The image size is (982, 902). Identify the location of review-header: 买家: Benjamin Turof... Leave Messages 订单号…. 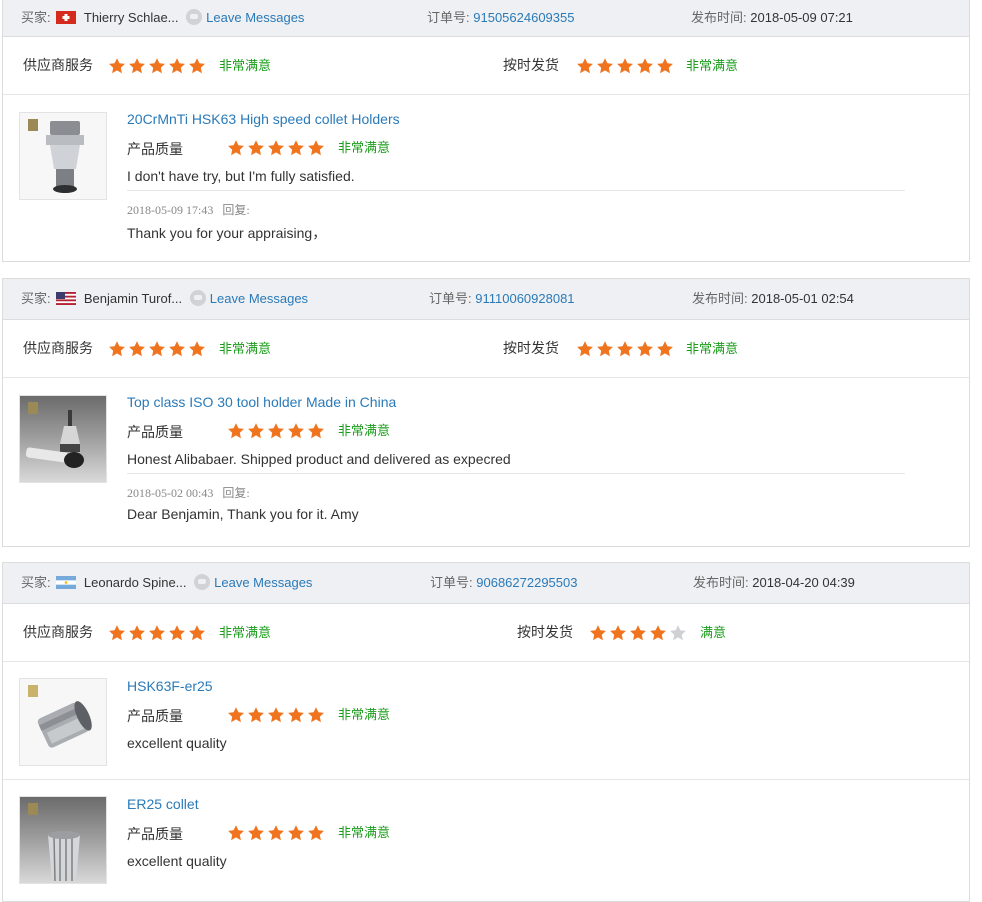
(486, 299).